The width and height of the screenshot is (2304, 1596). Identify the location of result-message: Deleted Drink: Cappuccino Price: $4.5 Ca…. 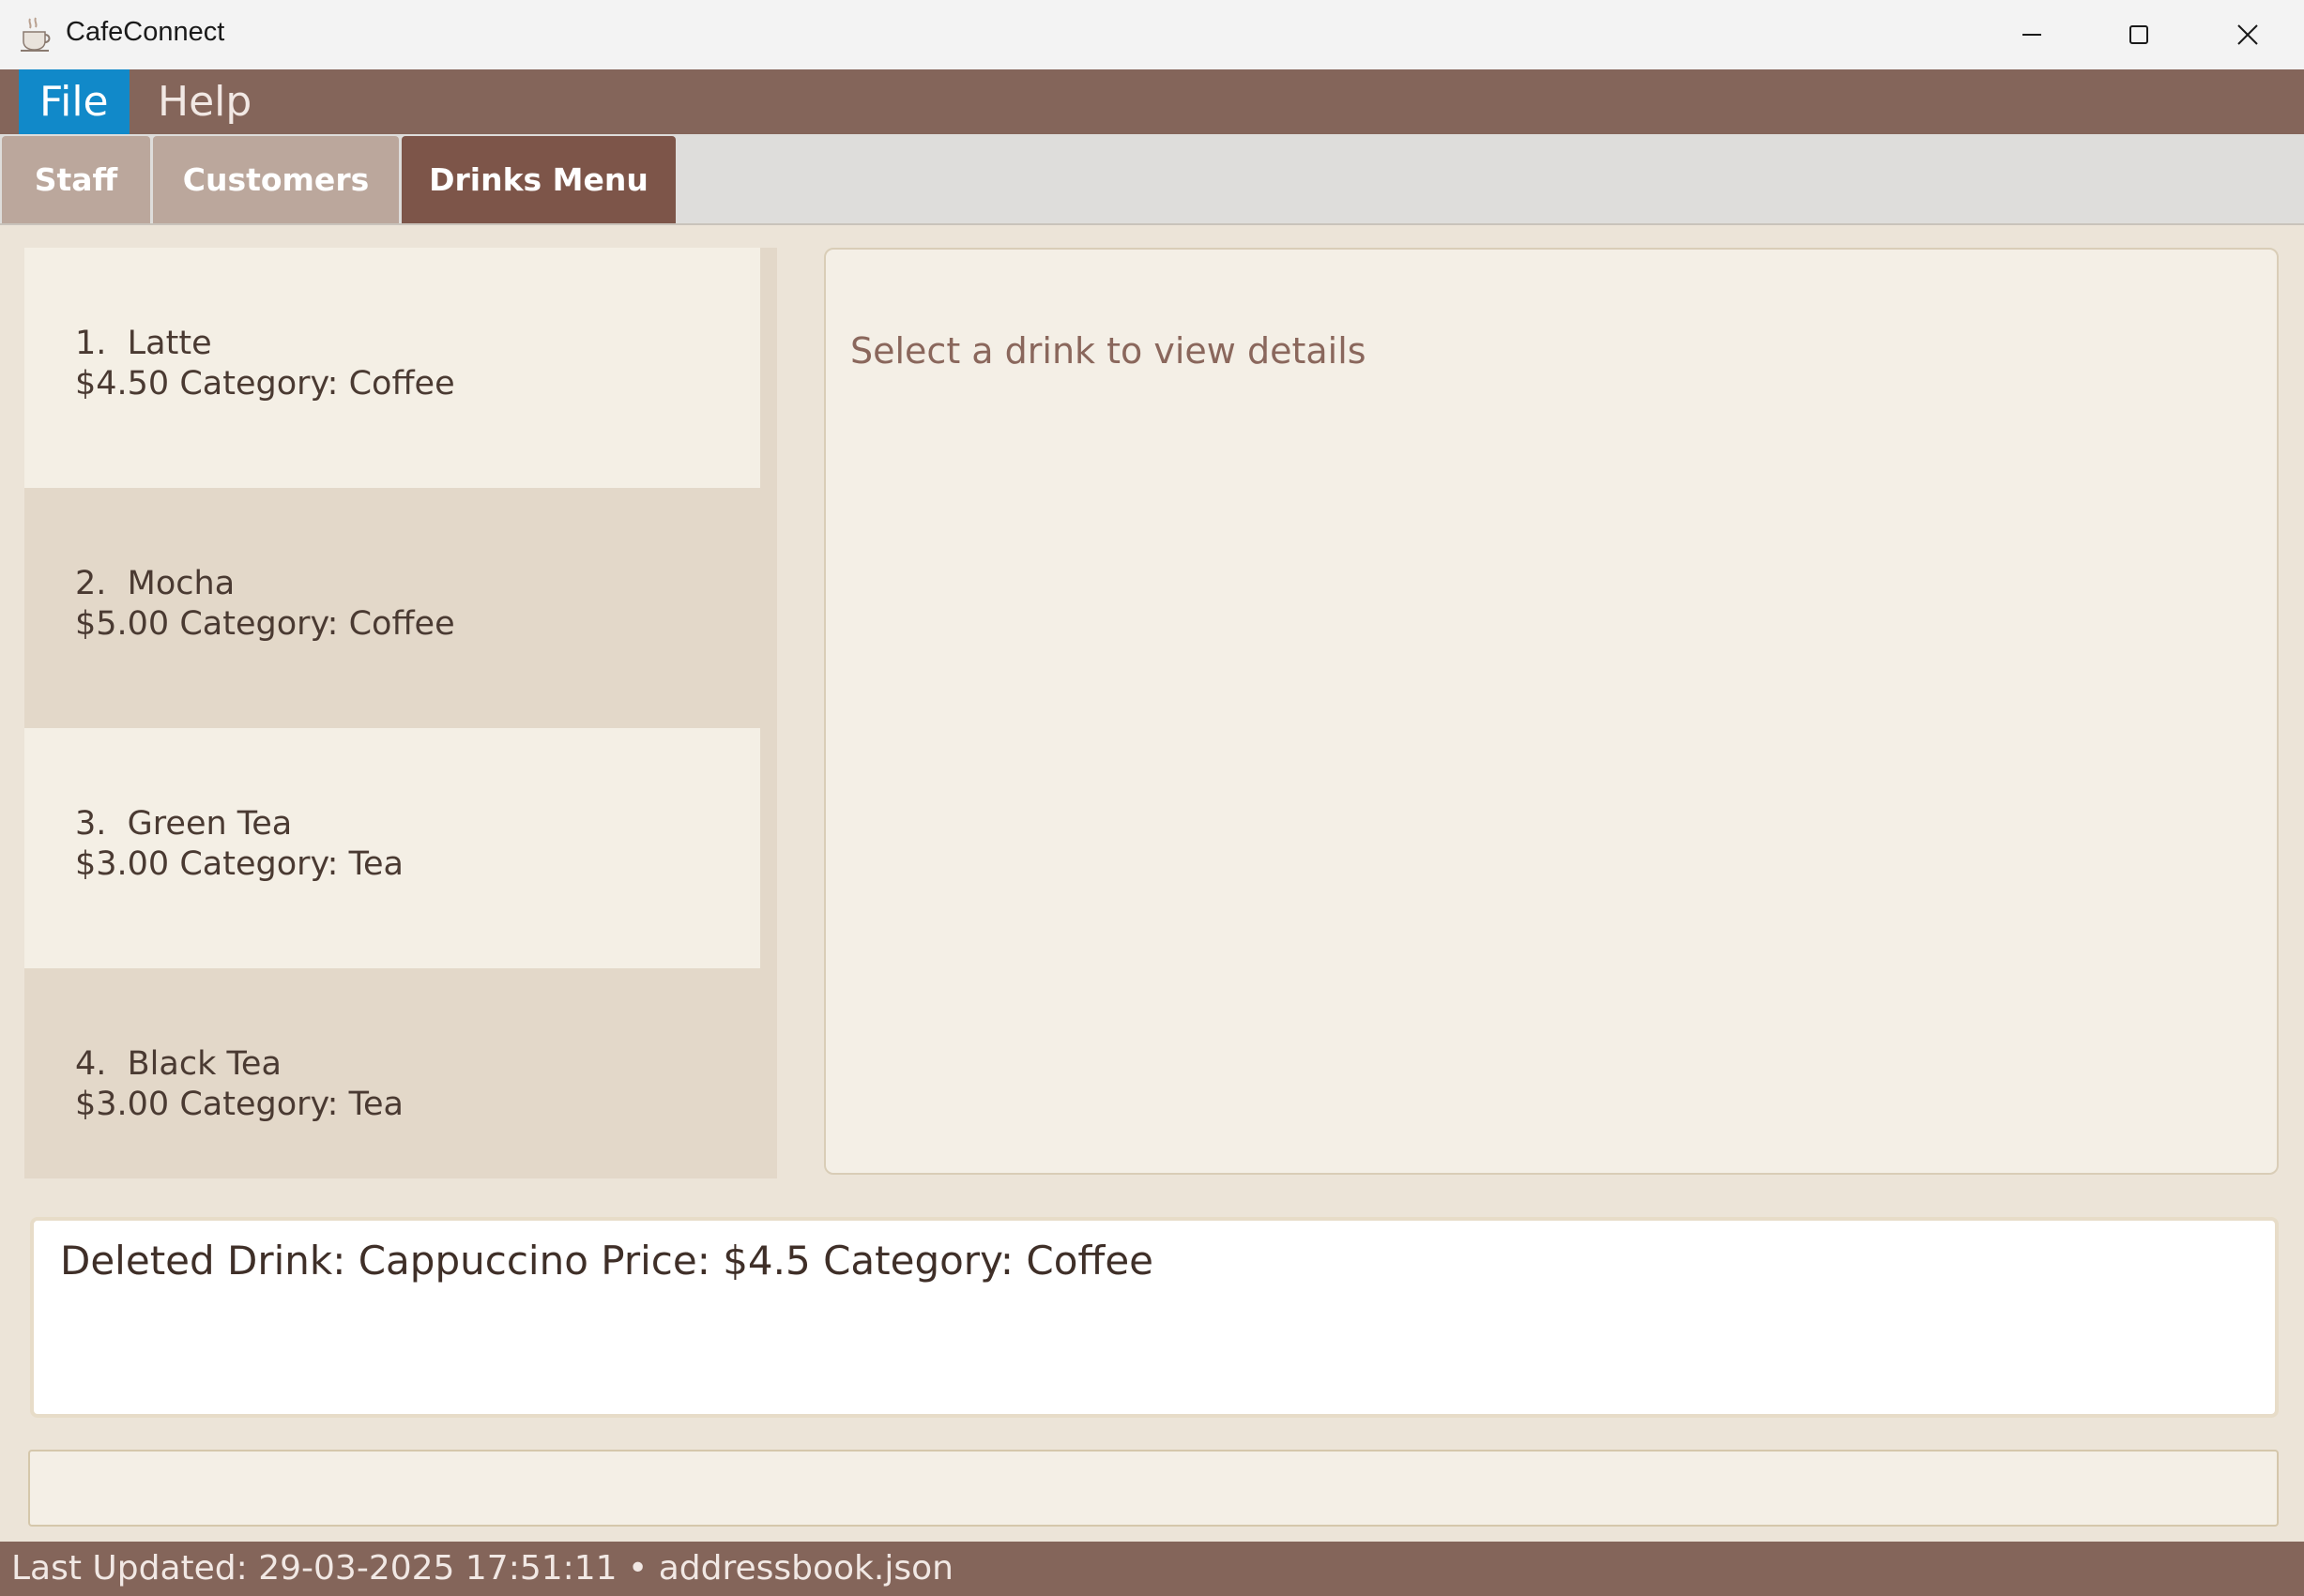
(607, 1261).